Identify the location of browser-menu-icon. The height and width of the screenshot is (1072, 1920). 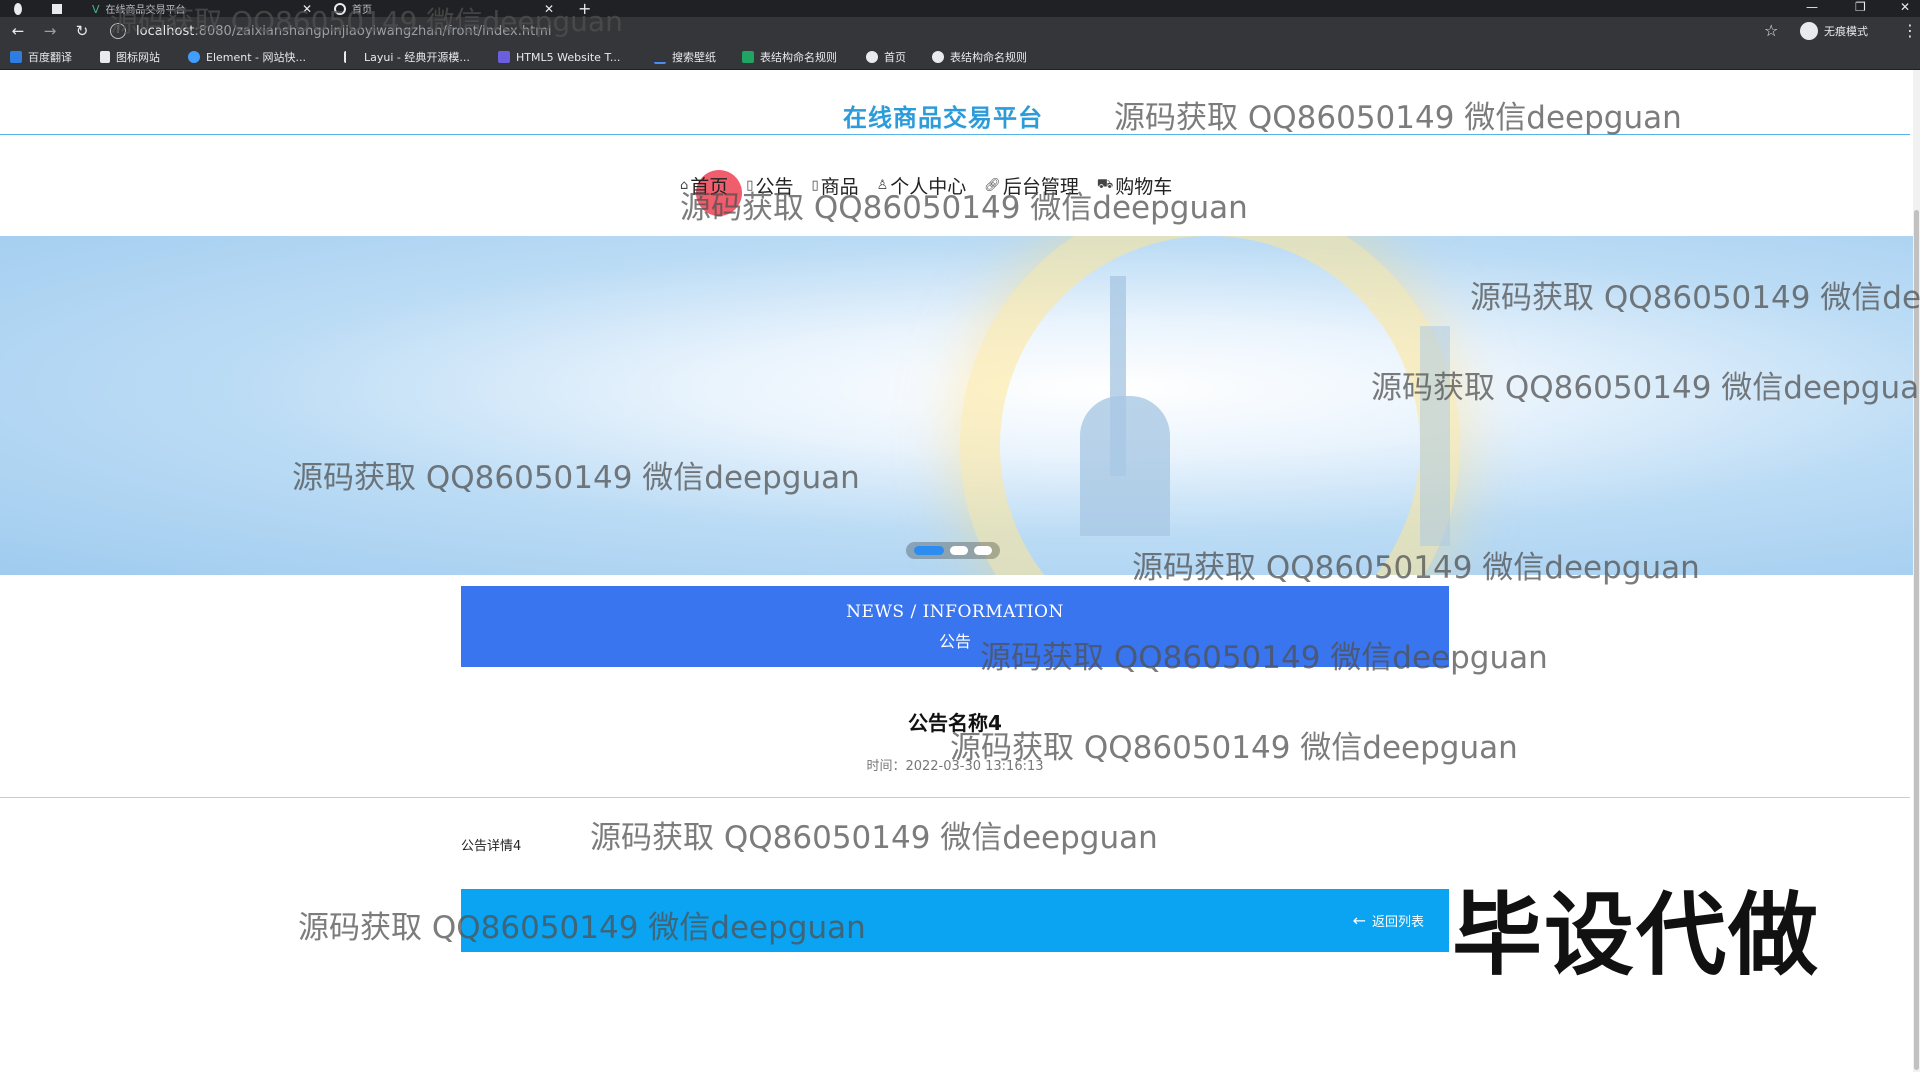
(21, 8).